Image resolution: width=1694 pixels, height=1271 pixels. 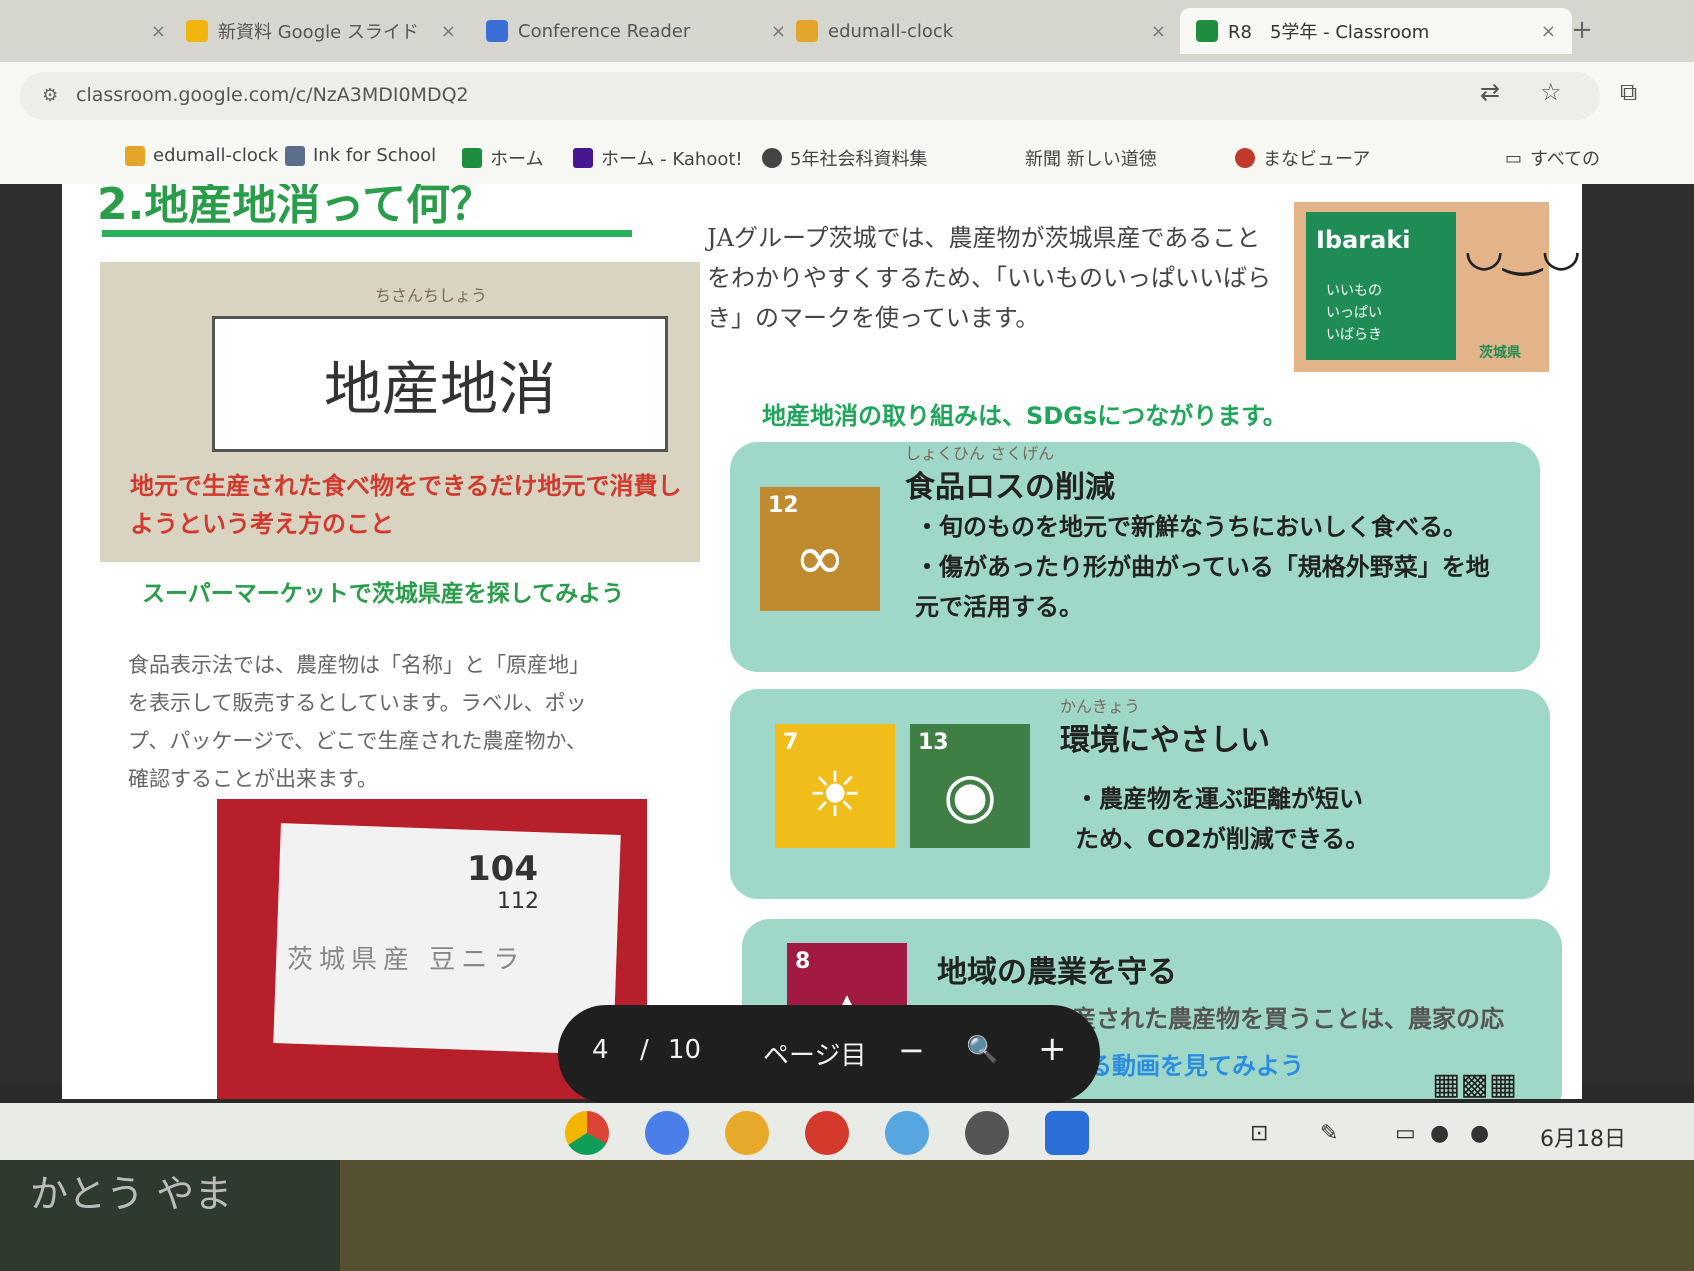 I want to click on bookmark-label: まなビューア, so click(x=1317, y=159).